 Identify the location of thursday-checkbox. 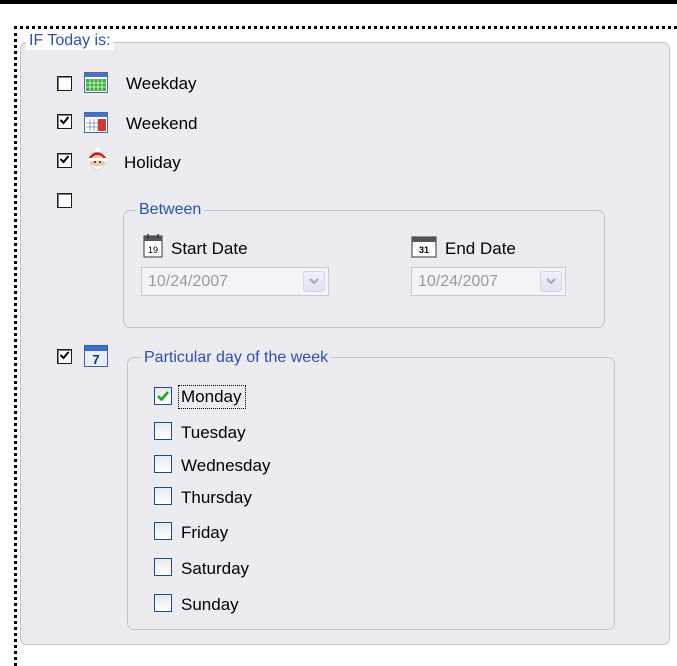
(163, 496).